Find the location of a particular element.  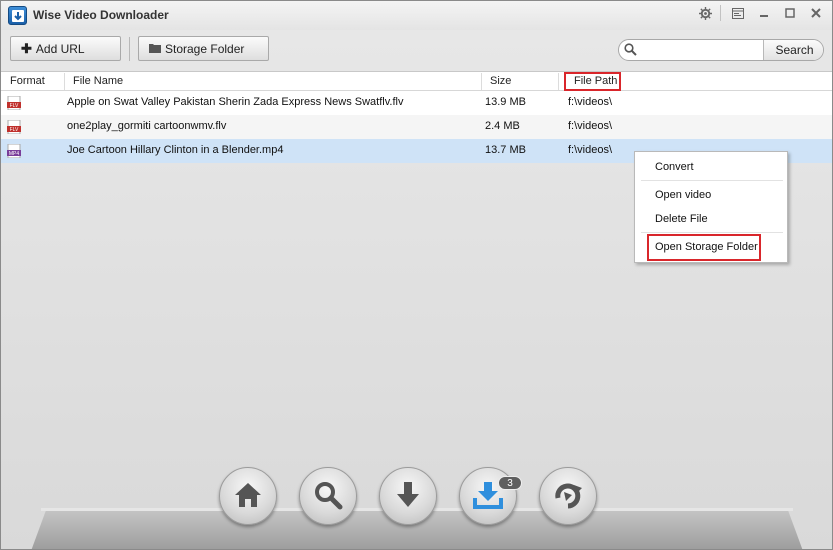

window-controls is located at coordinates (759, 13).